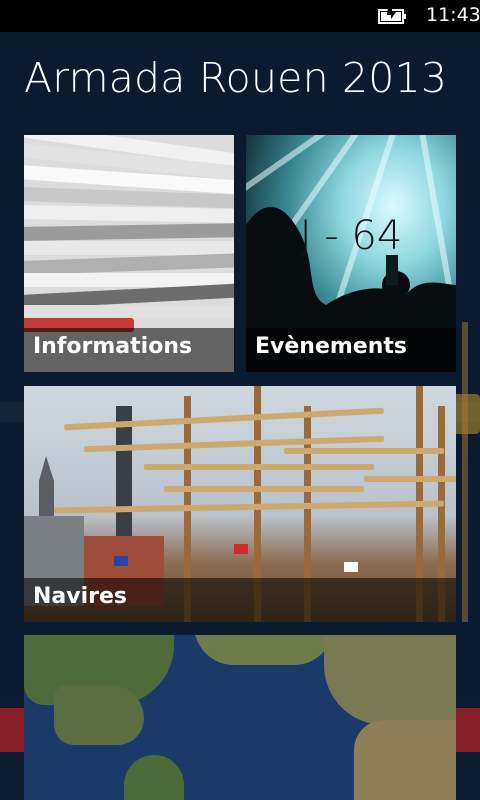 The width and height of the screenshot is (480, 800). Describe the element at coordinates (129, 253) in the screenshot. I see `tile-informations: Informations` at that location.